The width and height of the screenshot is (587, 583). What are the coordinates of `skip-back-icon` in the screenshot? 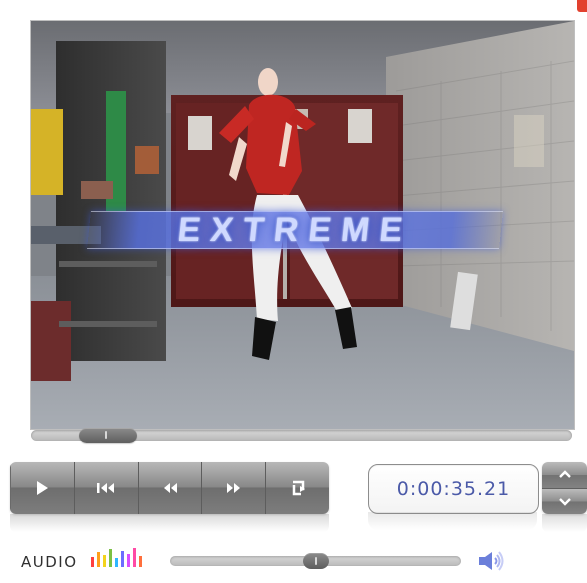 It's located at (106, 488).